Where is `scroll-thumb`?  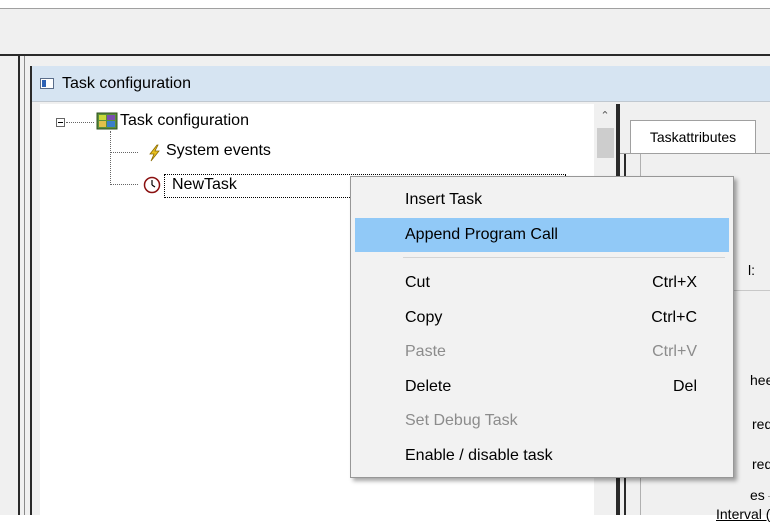
scroll-thumb is located at coordinates (605, 143).